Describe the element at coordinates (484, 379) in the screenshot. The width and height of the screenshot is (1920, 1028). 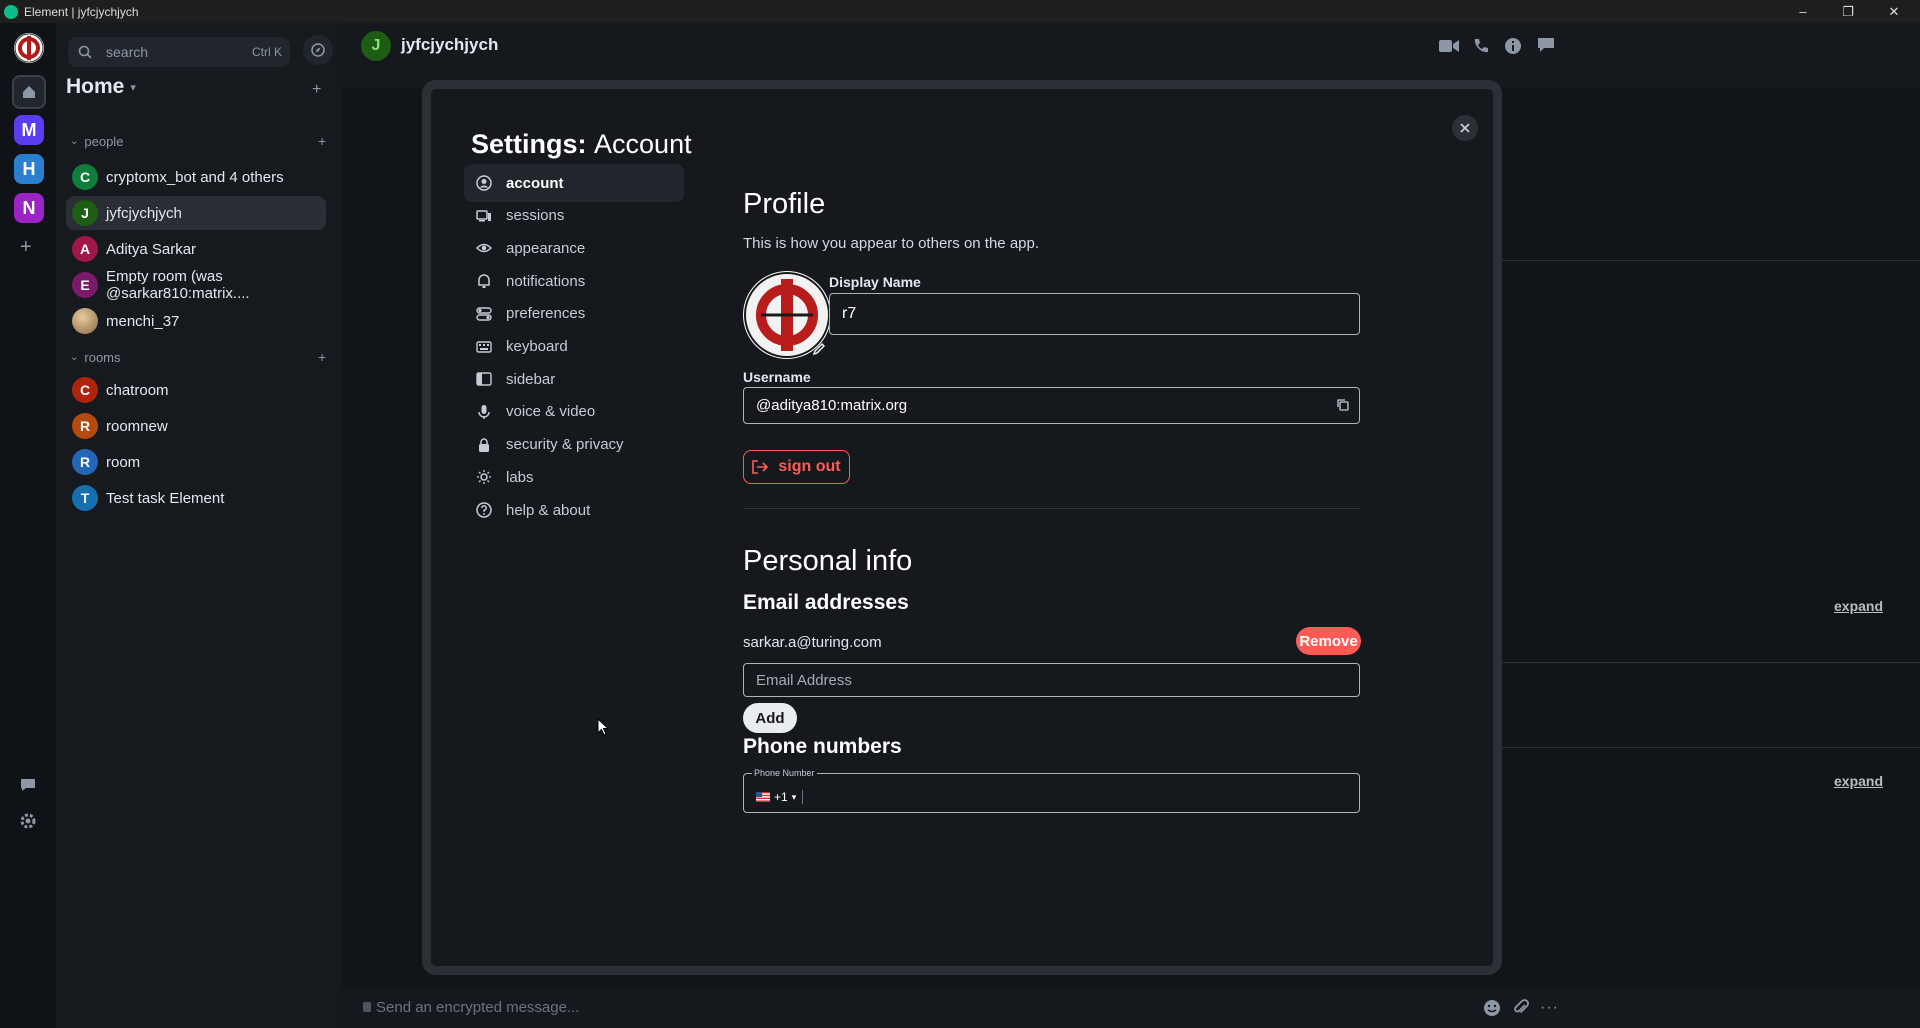
I see `sidebar-icon` at that location.